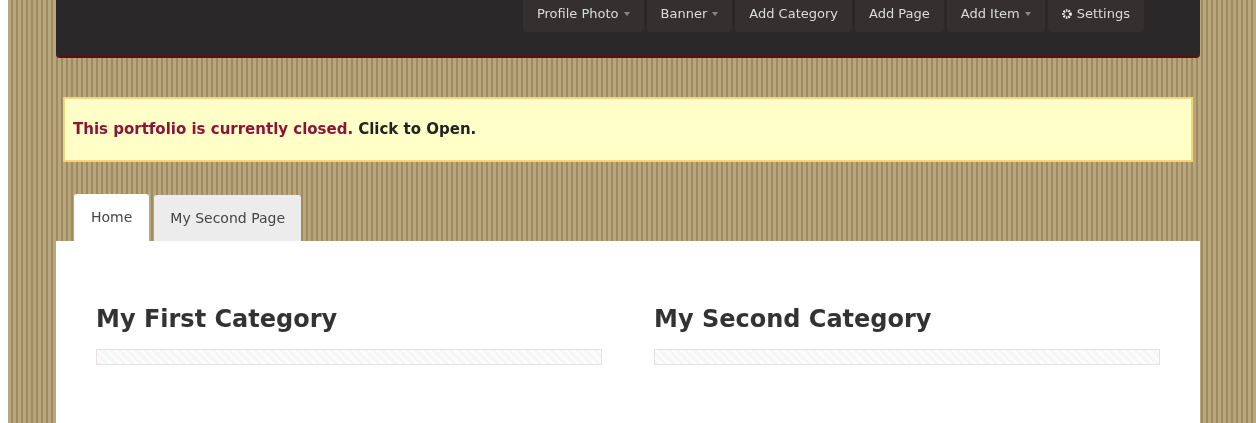  I want to click on page-tab: Home, so click(112, 217).